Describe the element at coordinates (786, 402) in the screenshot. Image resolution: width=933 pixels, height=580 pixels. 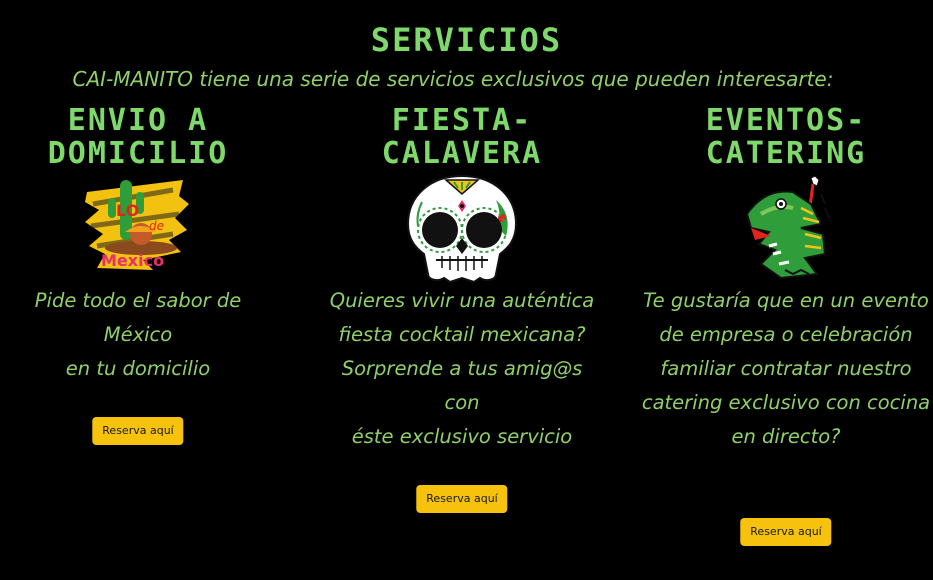
I see `service-description-line: catering exclusivo con cocina` at that location.